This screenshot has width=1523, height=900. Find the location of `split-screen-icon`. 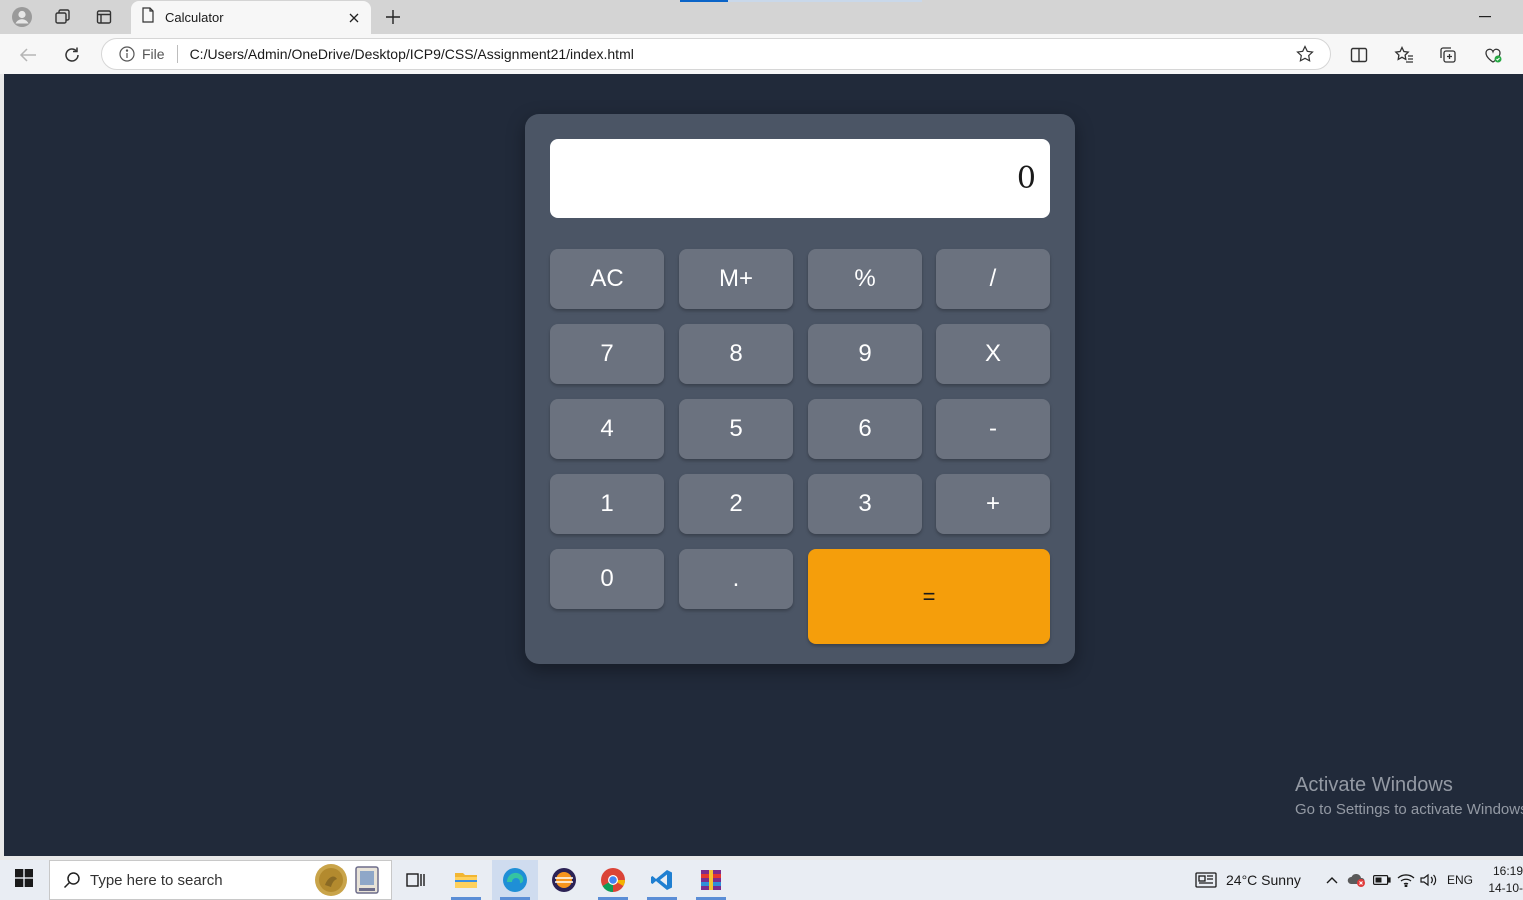

split-screen-icon is located at coordinates (1359, 55).